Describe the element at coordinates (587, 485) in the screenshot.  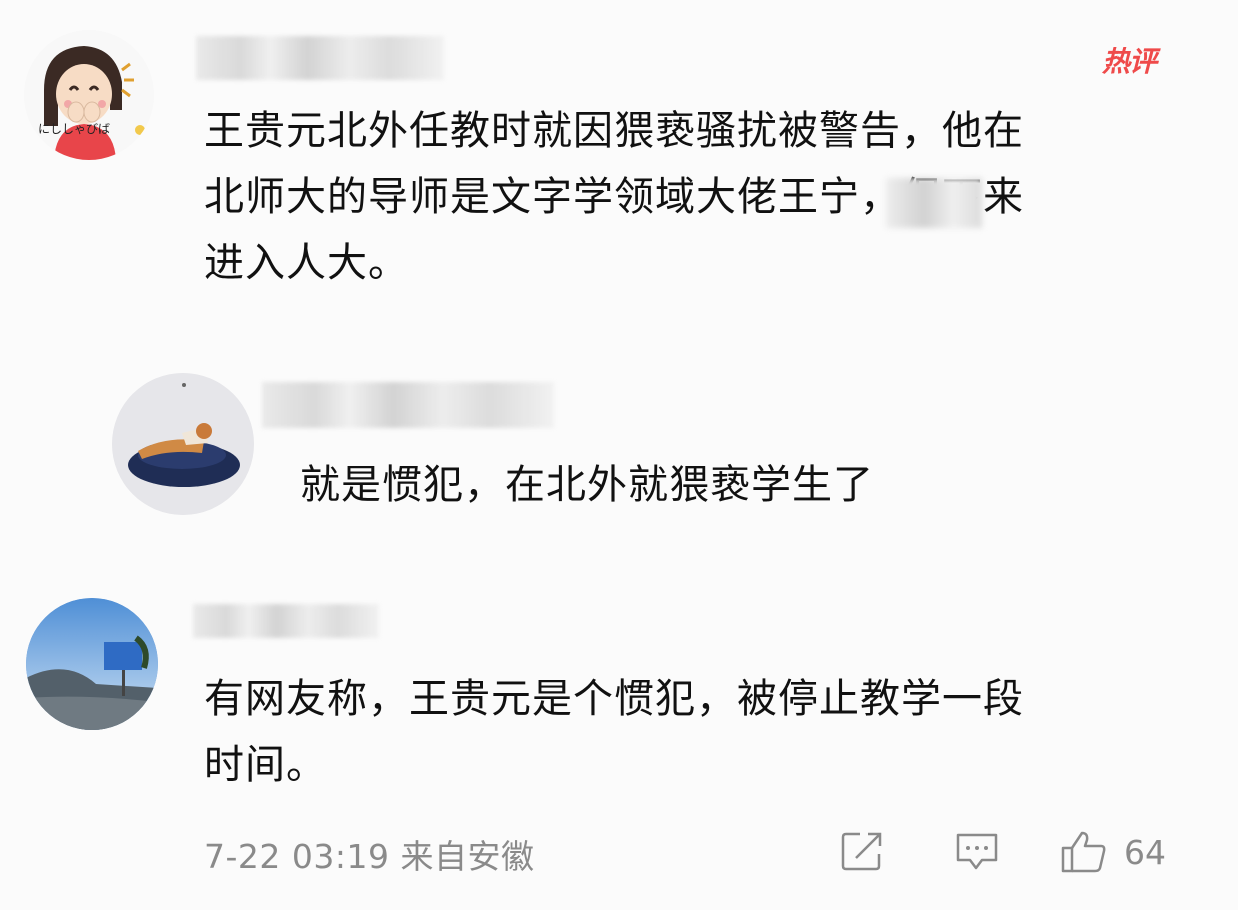
I see `reply-text: 就是惯犯，在北外就猥亵学生了` at that location.